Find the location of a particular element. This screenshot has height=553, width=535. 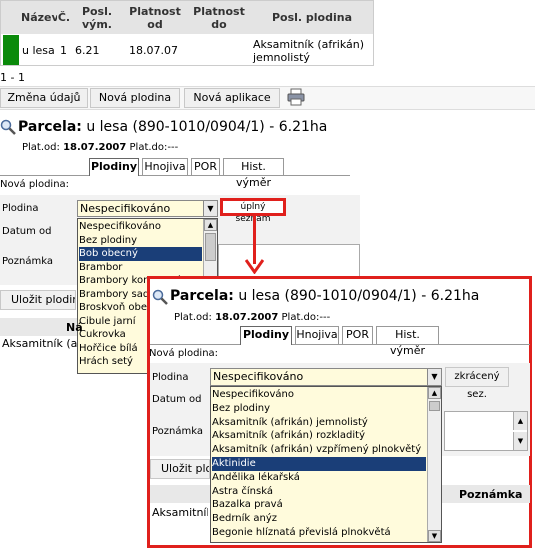

dropdown-option: Begonie hlíznatá převislá plnokvětá is located at coordinates (319, 533).